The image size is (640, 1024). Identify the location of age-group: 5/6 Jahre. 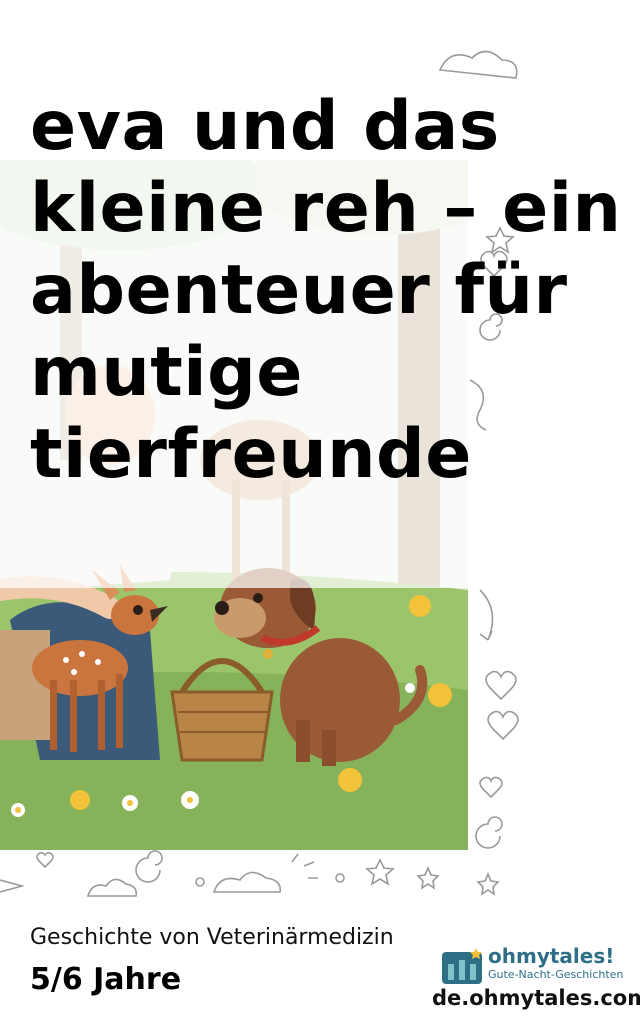
(106, 979).